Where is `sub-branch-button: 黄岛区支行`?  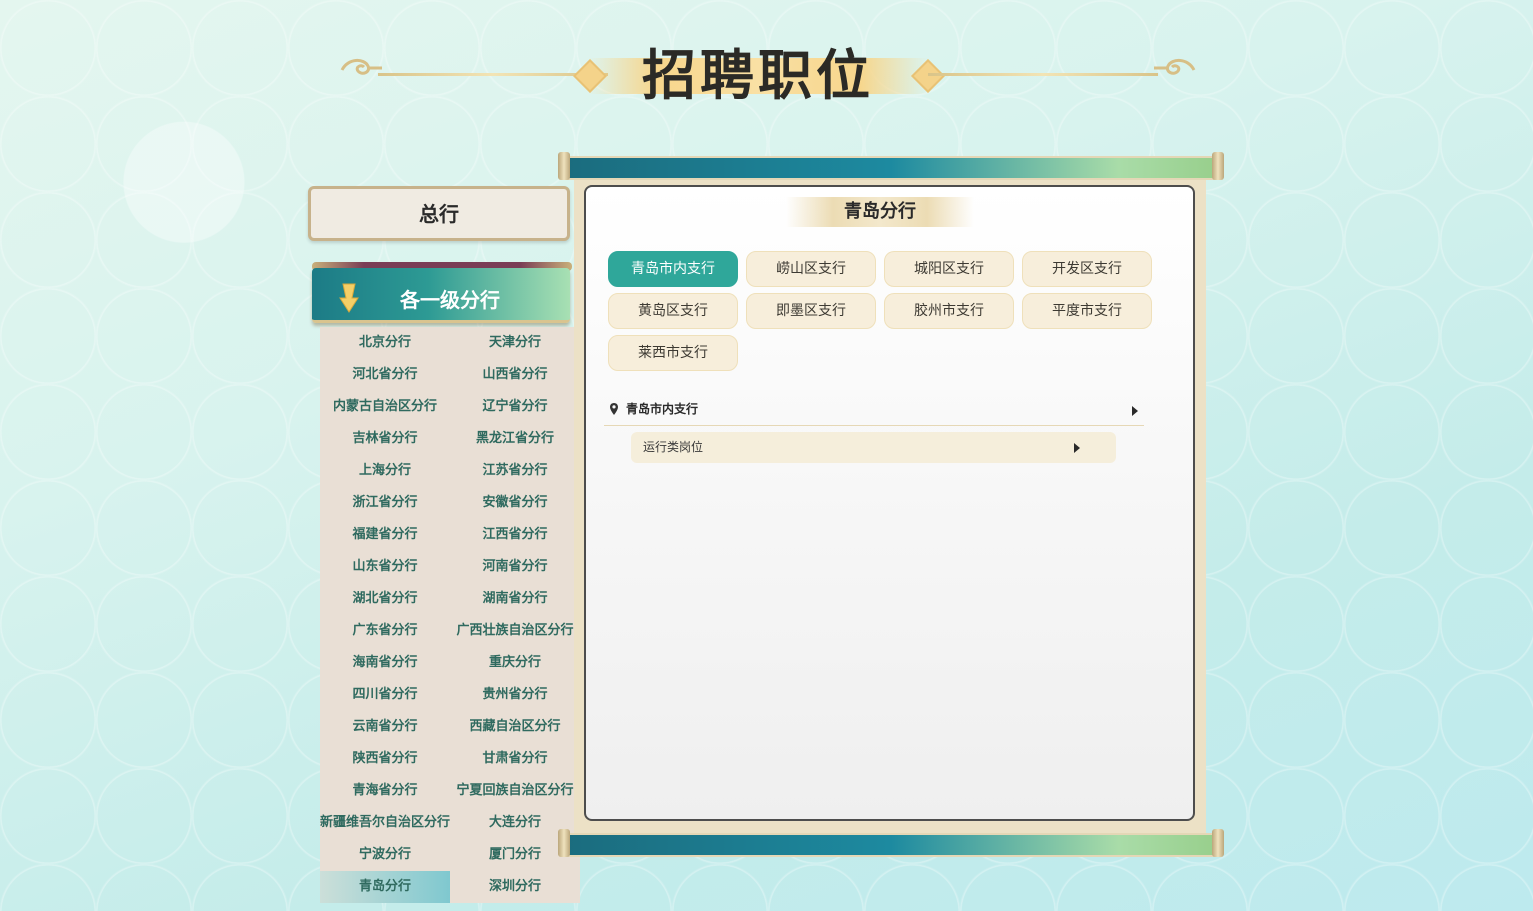
sub-branch-button: 黄岛区支行 is located at coordinates (673, 311).